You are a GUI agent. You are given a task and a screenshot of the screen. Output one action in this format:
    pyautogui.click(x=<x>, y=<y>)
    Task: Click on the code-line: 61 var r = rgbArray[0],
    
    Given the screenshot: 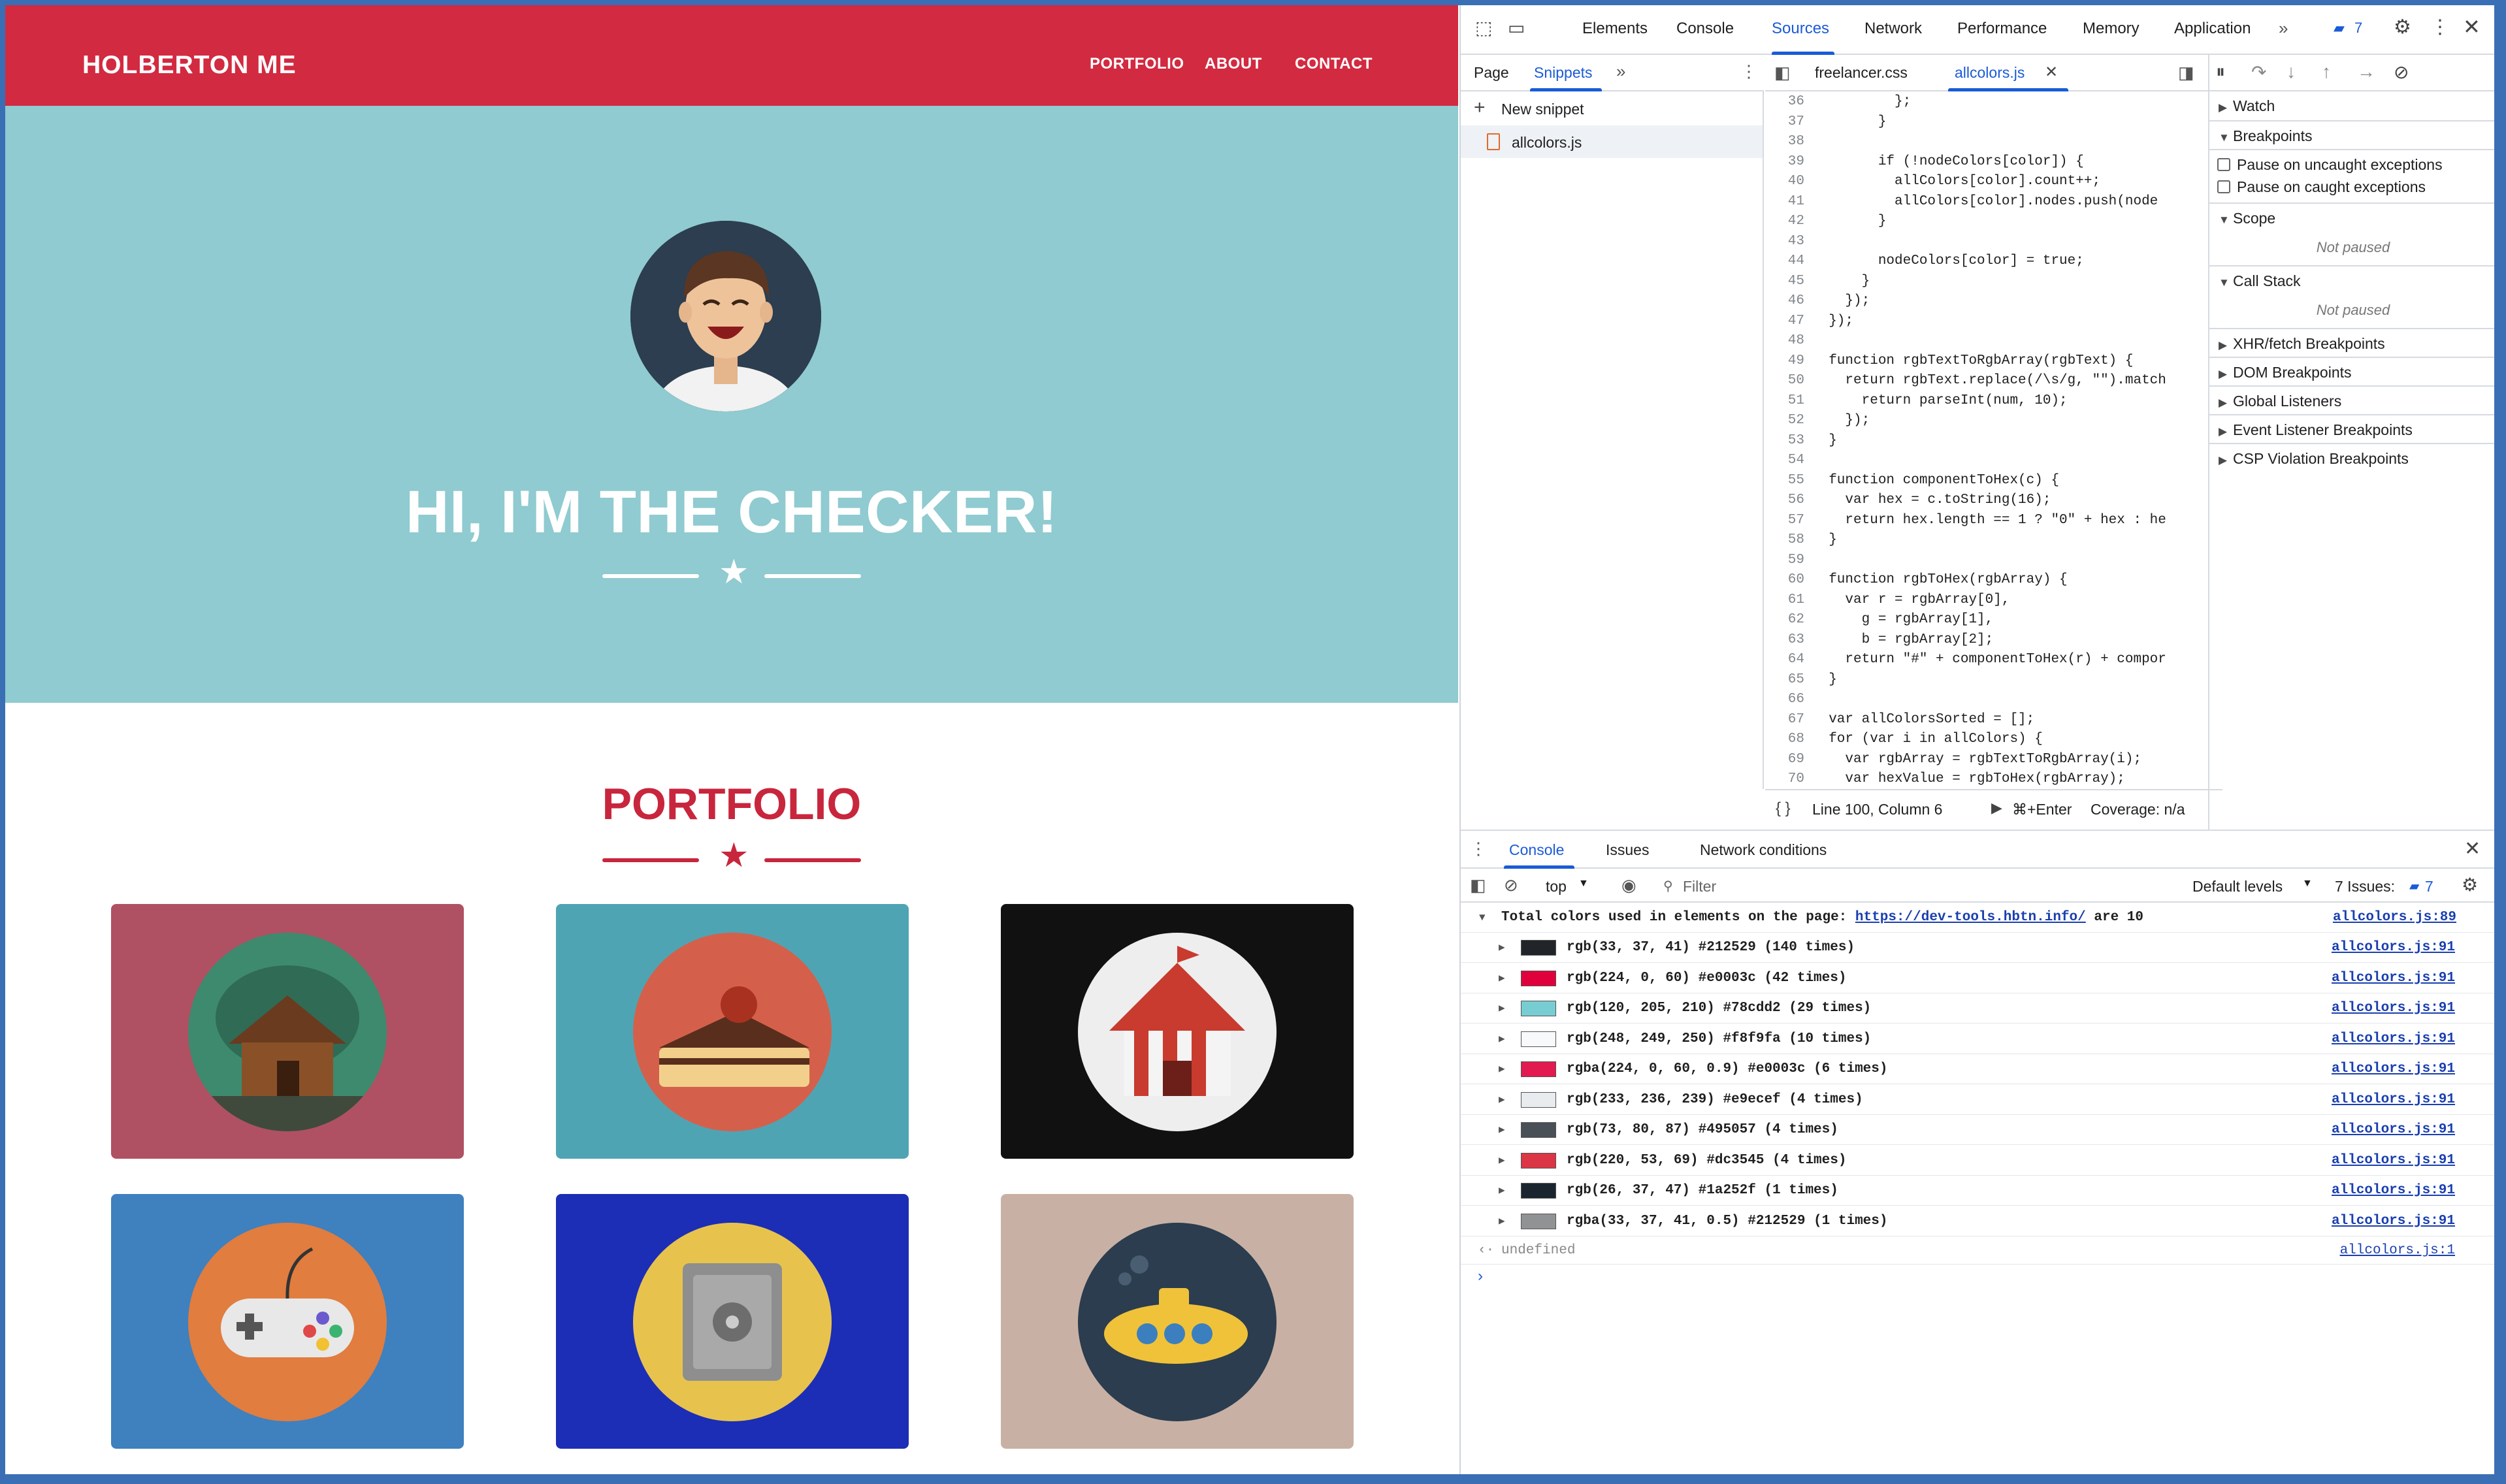 What is the action you would take?
    pyautogui.click(x=1888, y=600)
    